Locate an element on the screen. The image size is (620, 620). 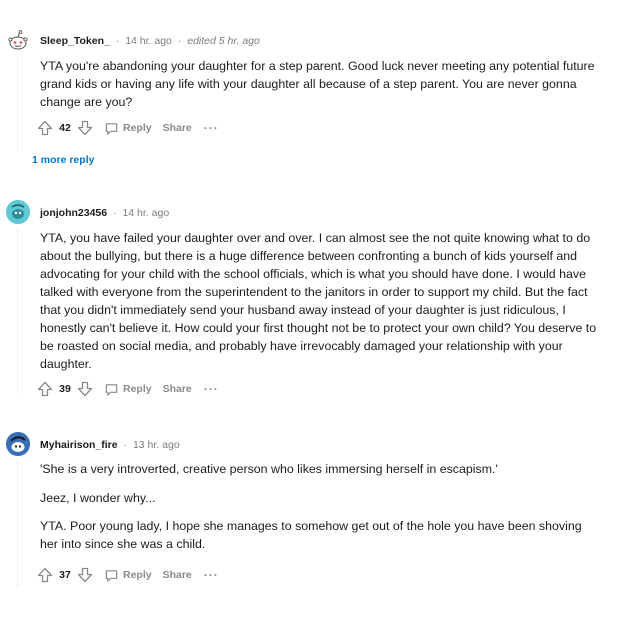
more-replies-link: 1 more reply is located at coordinates (63, 160).